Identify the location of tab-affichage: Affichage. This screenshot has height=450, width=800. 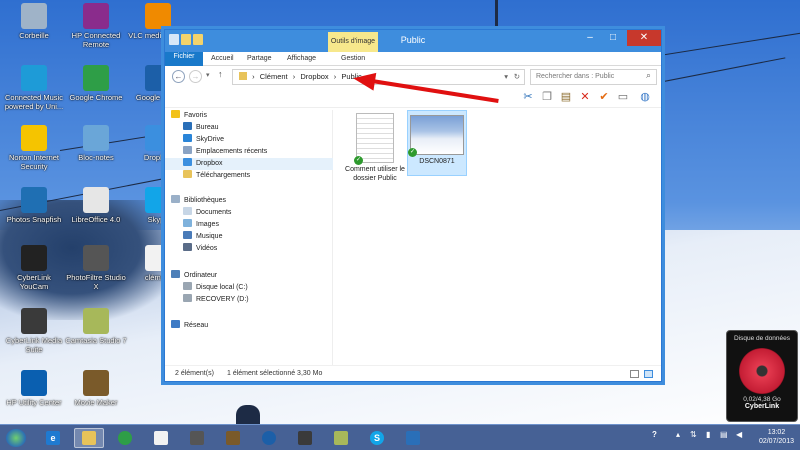
(301, 59).